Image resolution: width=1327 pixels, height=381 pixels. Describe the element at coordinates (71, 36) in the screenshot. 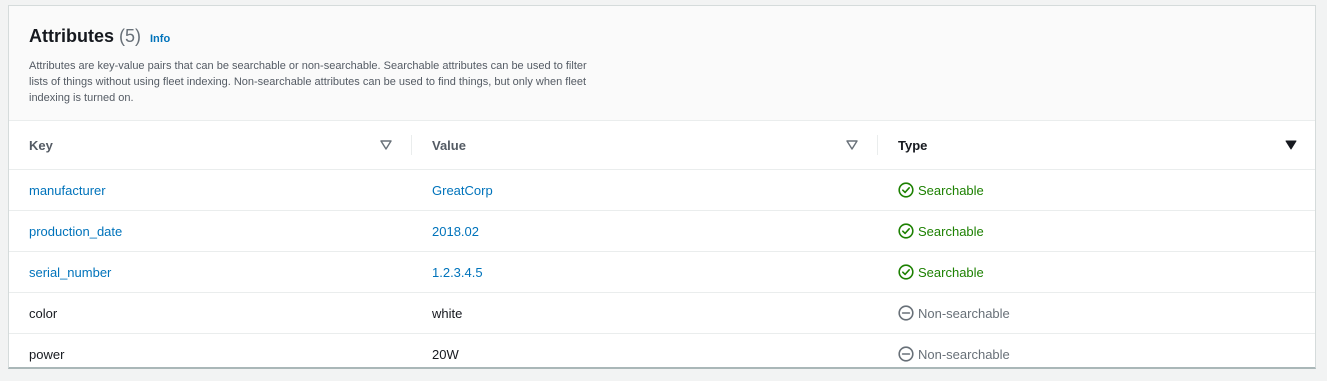

I see `section-title: Attributes` at that location.